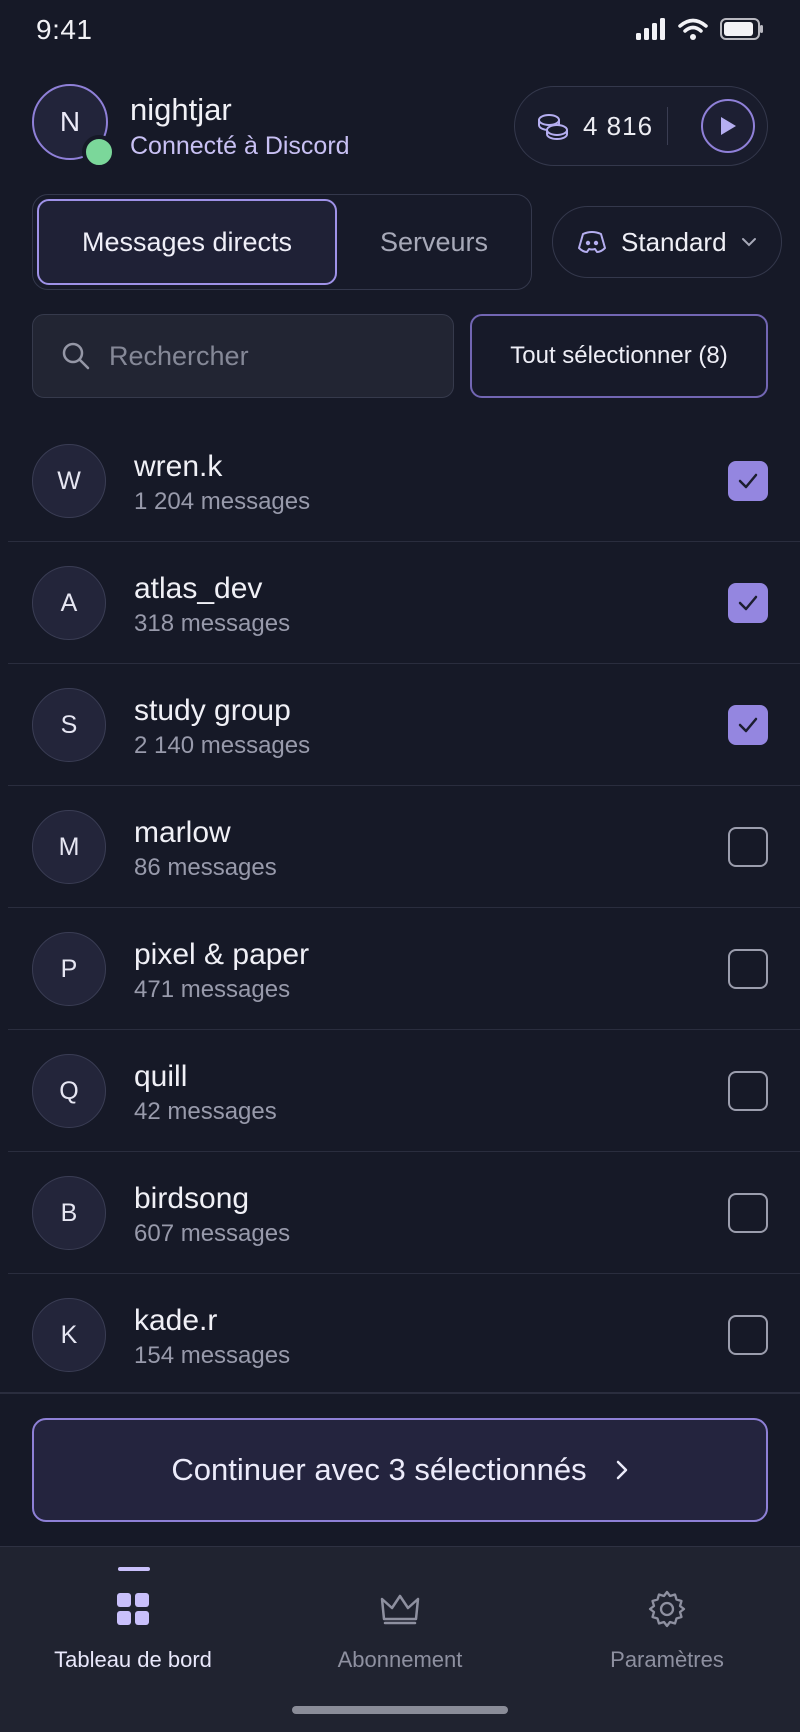  What do you see at coordinates (404, 1091) in the screenshot?
I see `list-item: Q quill 42 messages` at bounding box center [404, 1091].